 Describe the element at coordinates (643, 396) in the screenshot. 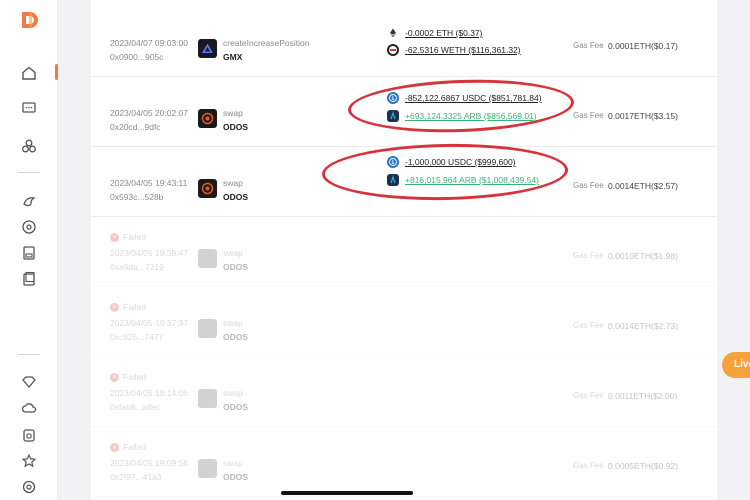

I see `gas-fee-value: 0.0011ETH($2.00)` at that location.